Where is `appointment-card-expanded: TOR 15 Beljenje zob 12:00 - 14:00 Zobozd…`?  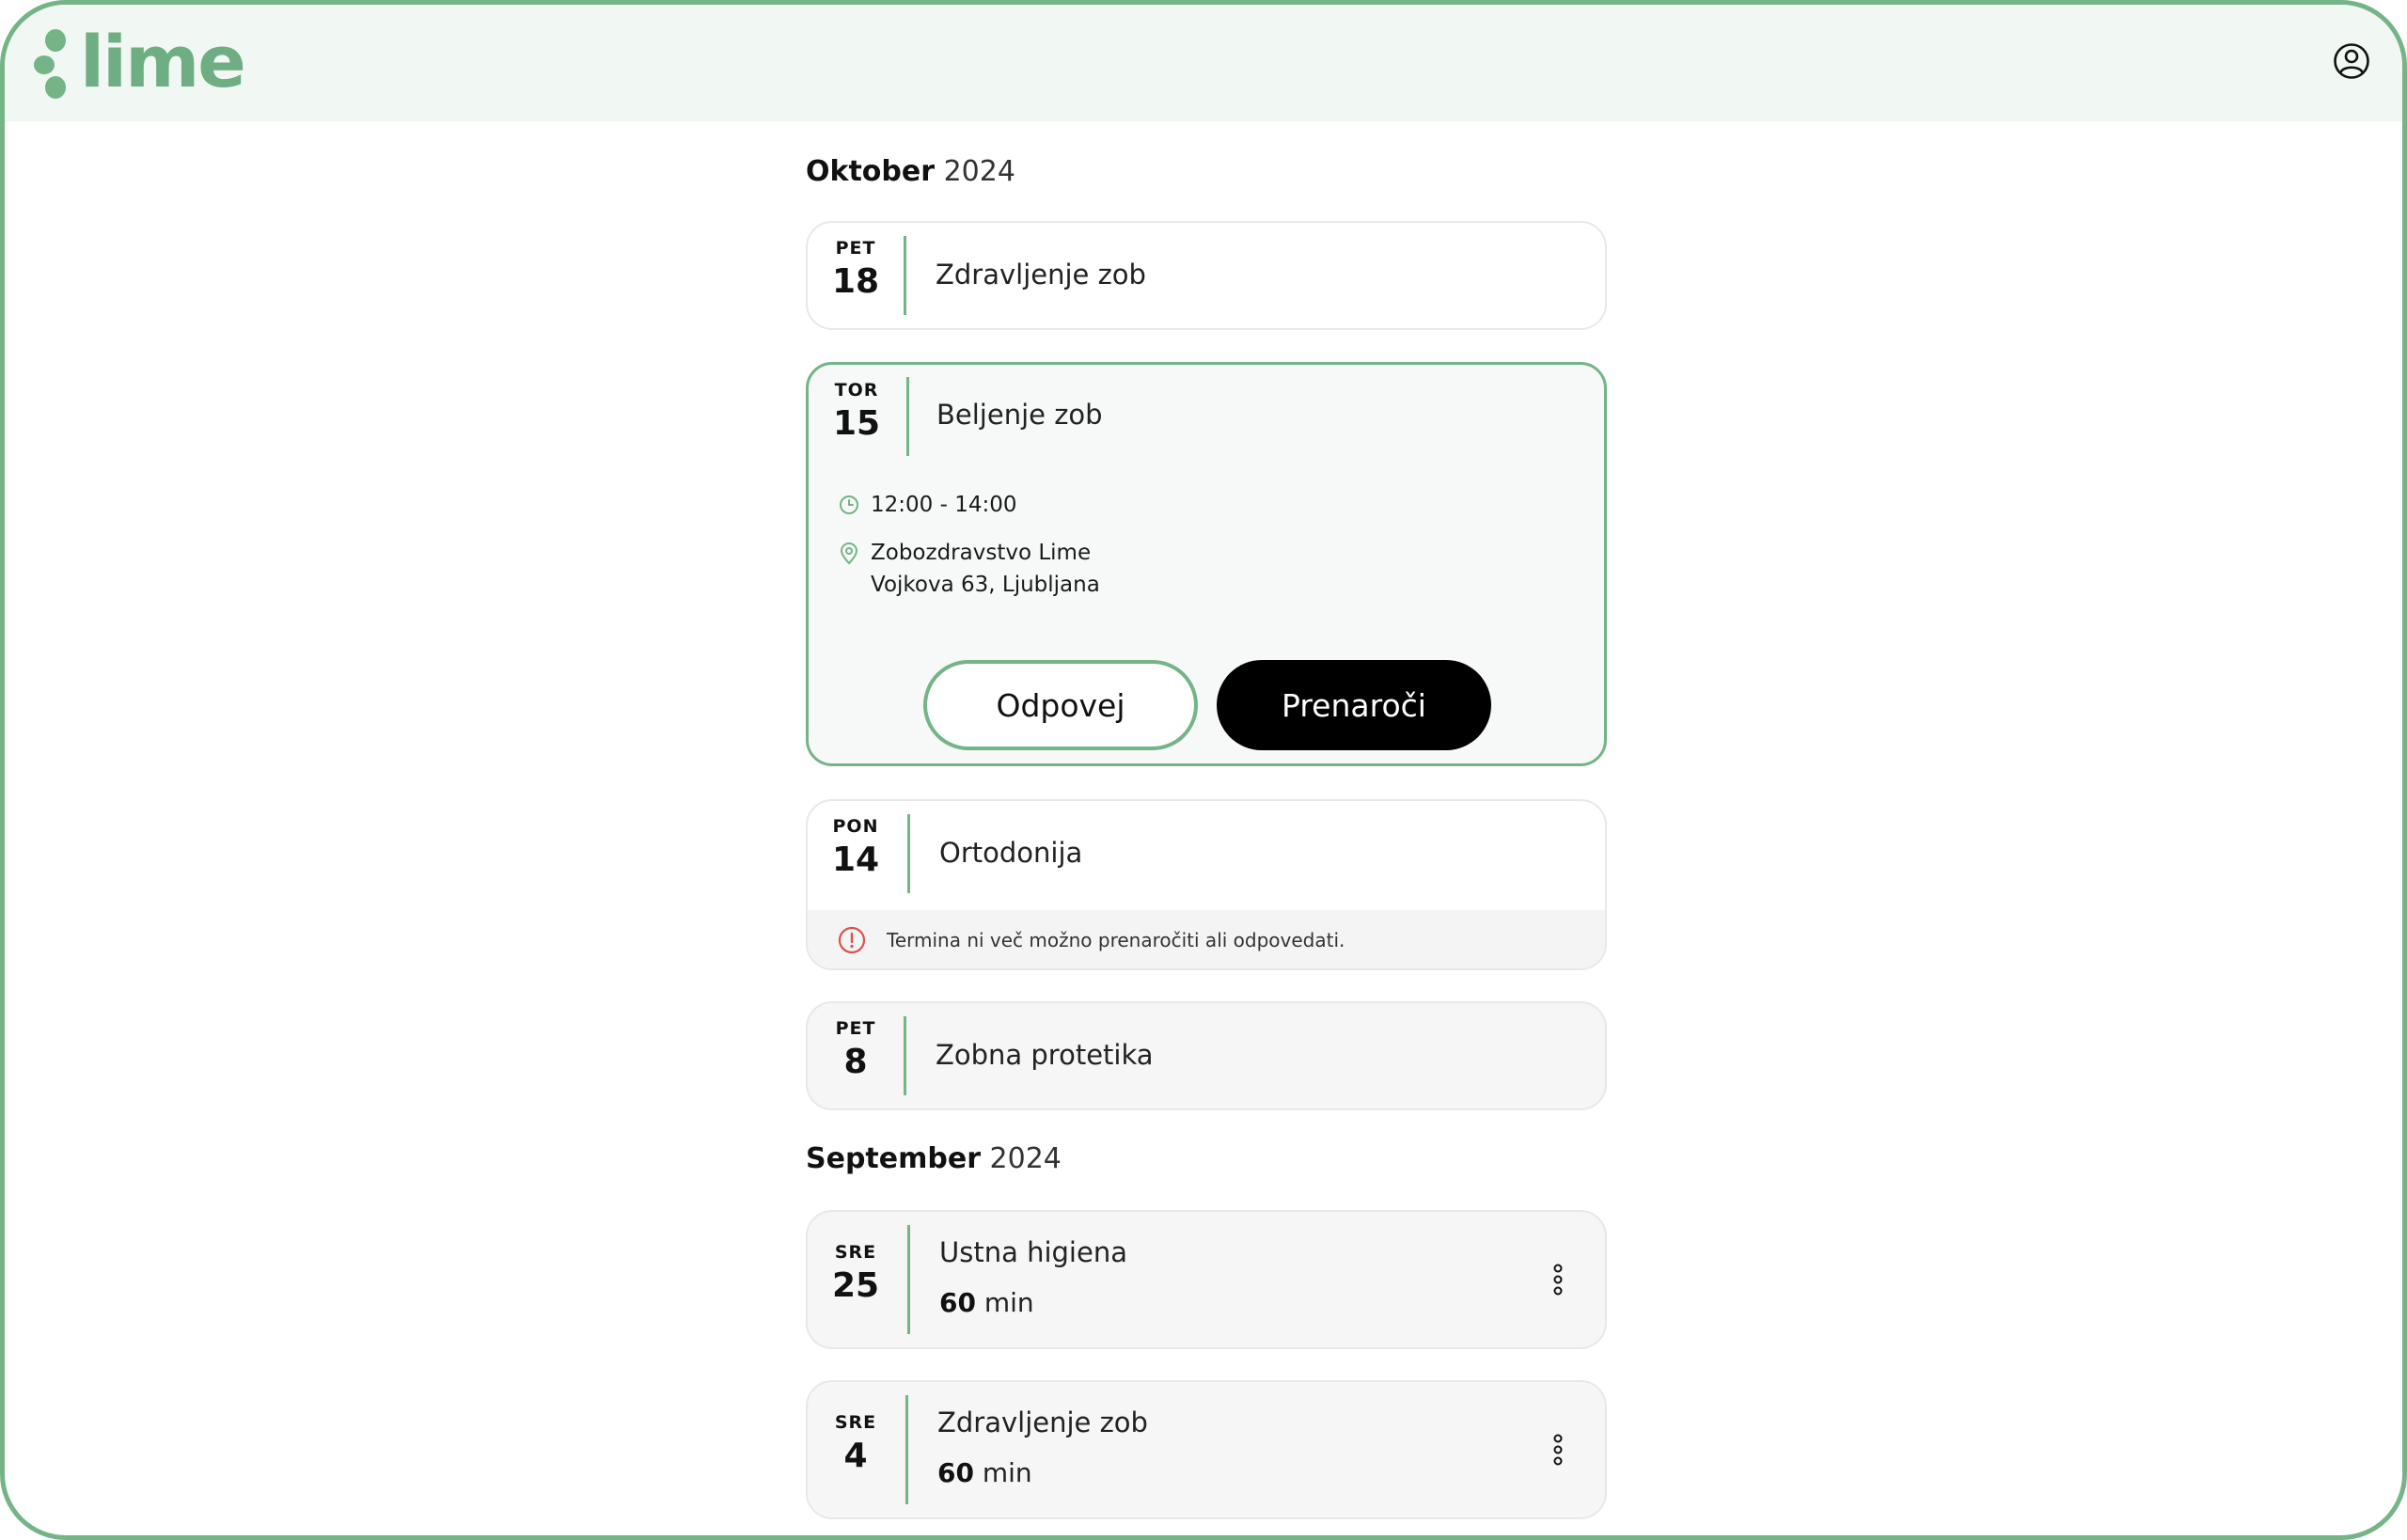 appointment-card-expanded: TOR 15 Beljenje zob 12:00 - 14:00 Zobozd… is located at coordinates (1206, 564).